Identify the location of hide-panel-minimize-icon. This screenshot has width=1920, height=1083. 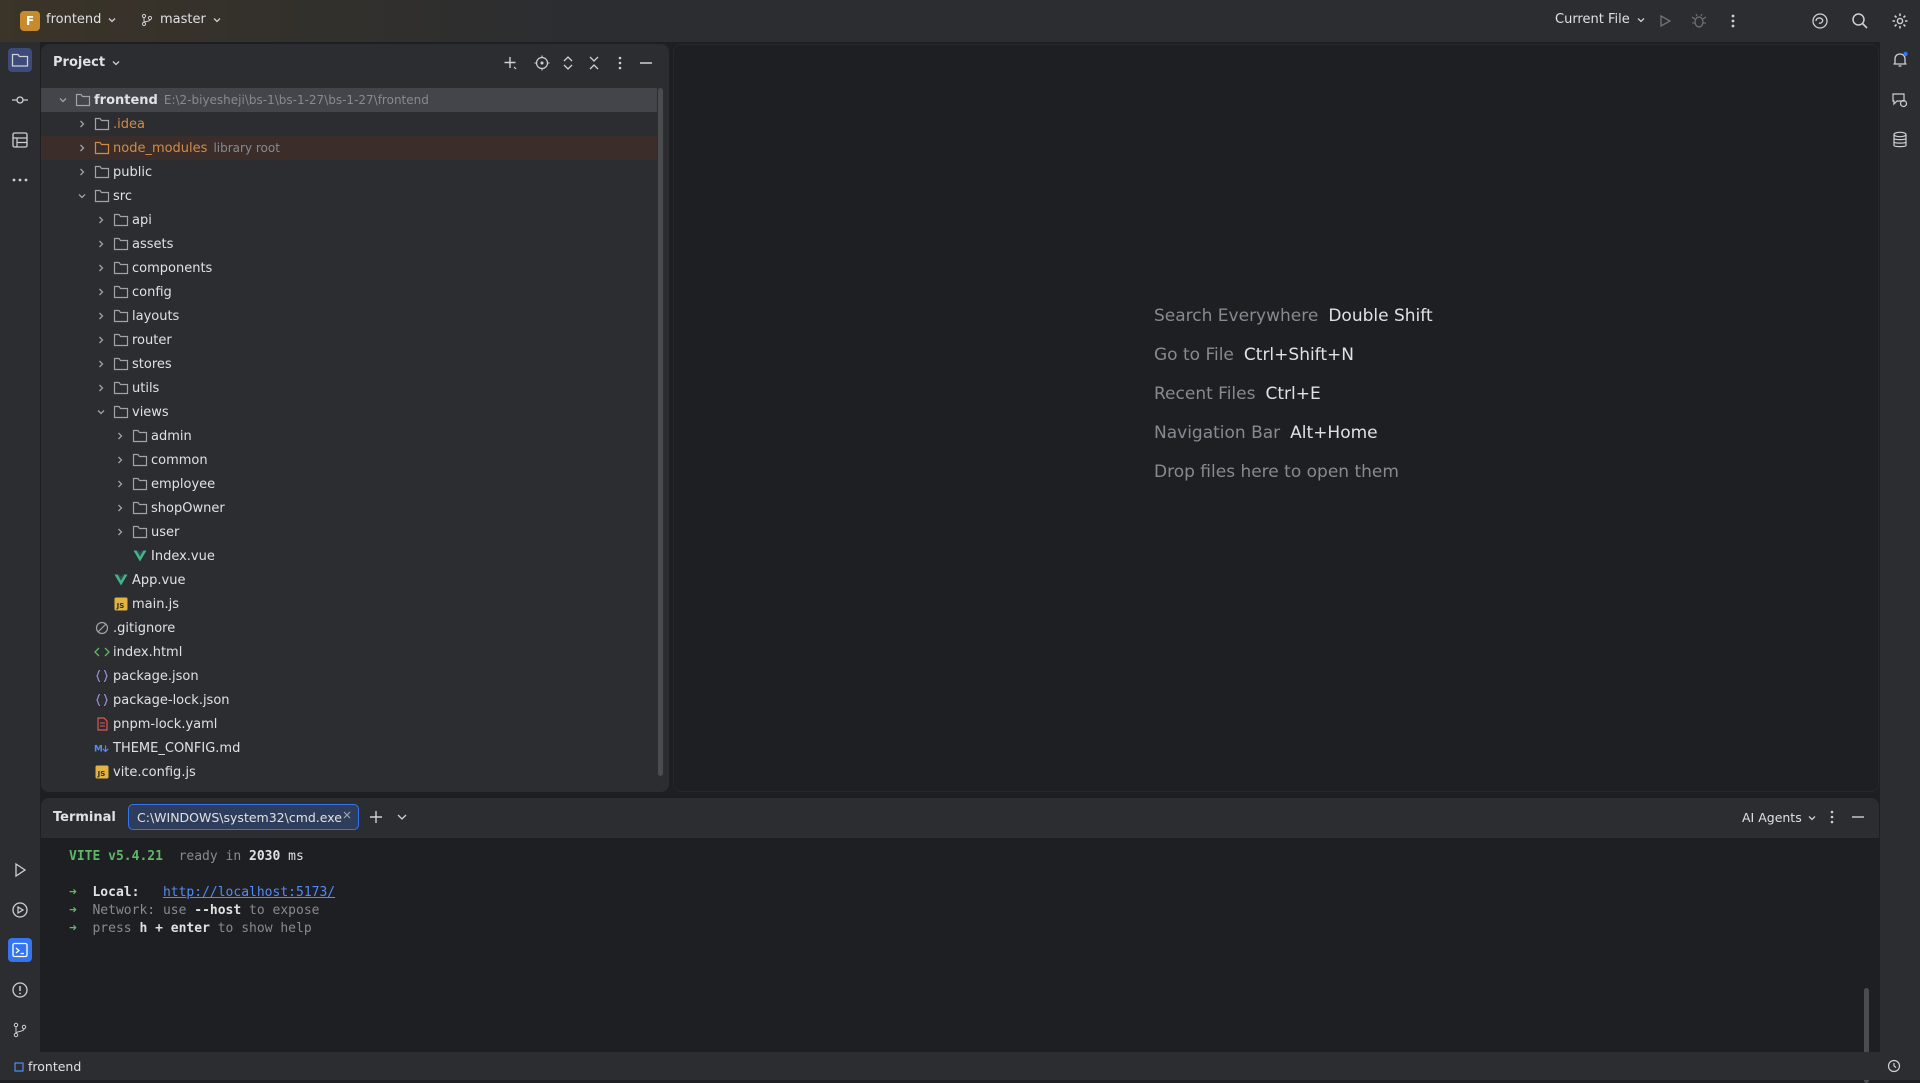
(646, 63).